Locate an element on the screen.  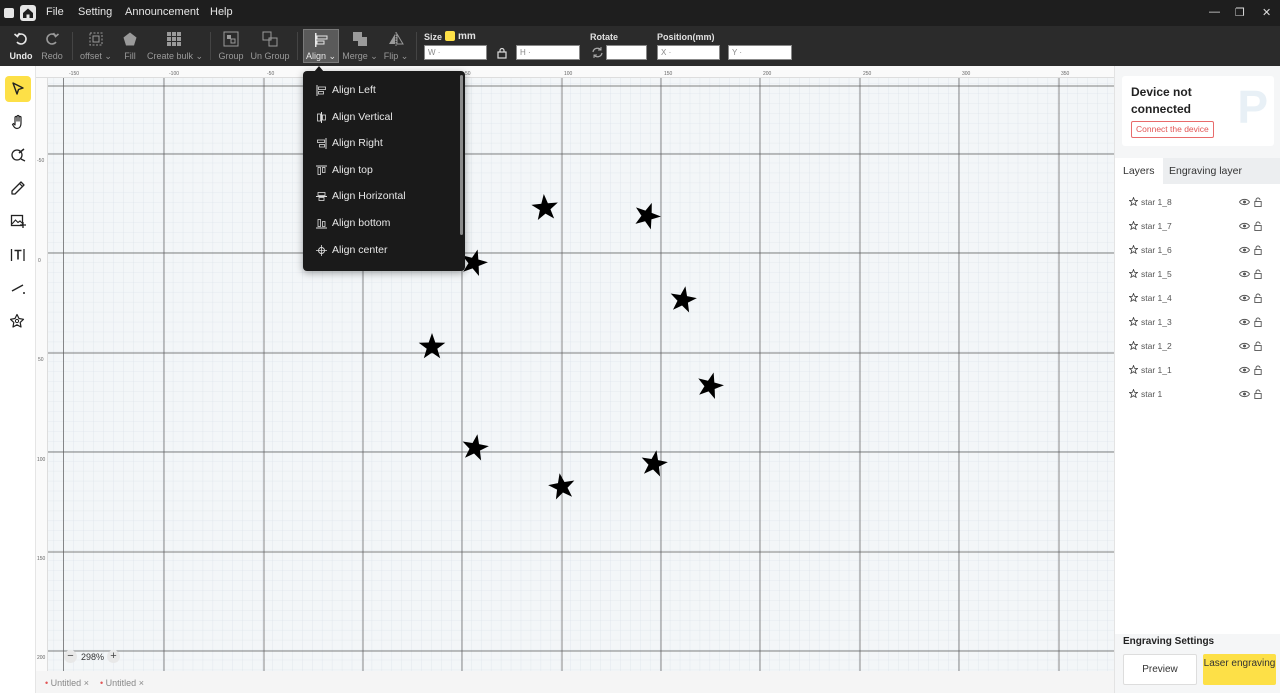
merge-icon is located at coordinates (360, 39).